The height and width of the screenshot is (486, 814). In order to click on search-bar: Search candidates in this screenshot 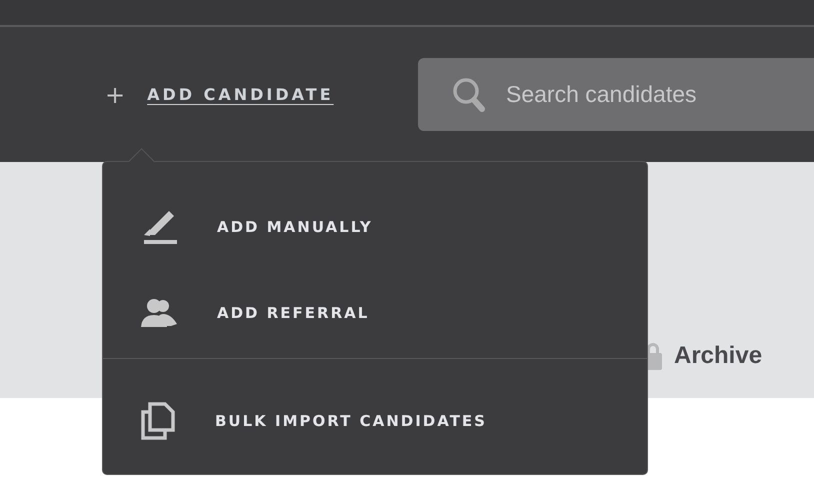, I will do `click(616, 94)`.